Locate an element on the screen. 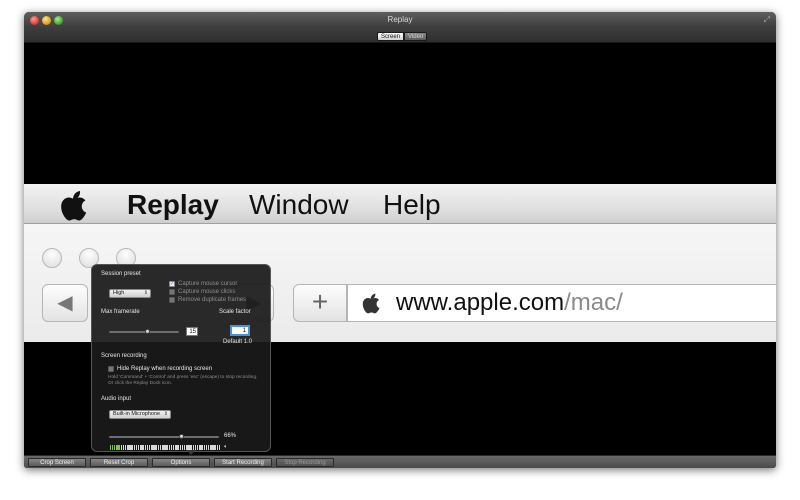 This screenshot has height=500, width=800. remove-dupes-checkbox is located at coordinates (172, 300).